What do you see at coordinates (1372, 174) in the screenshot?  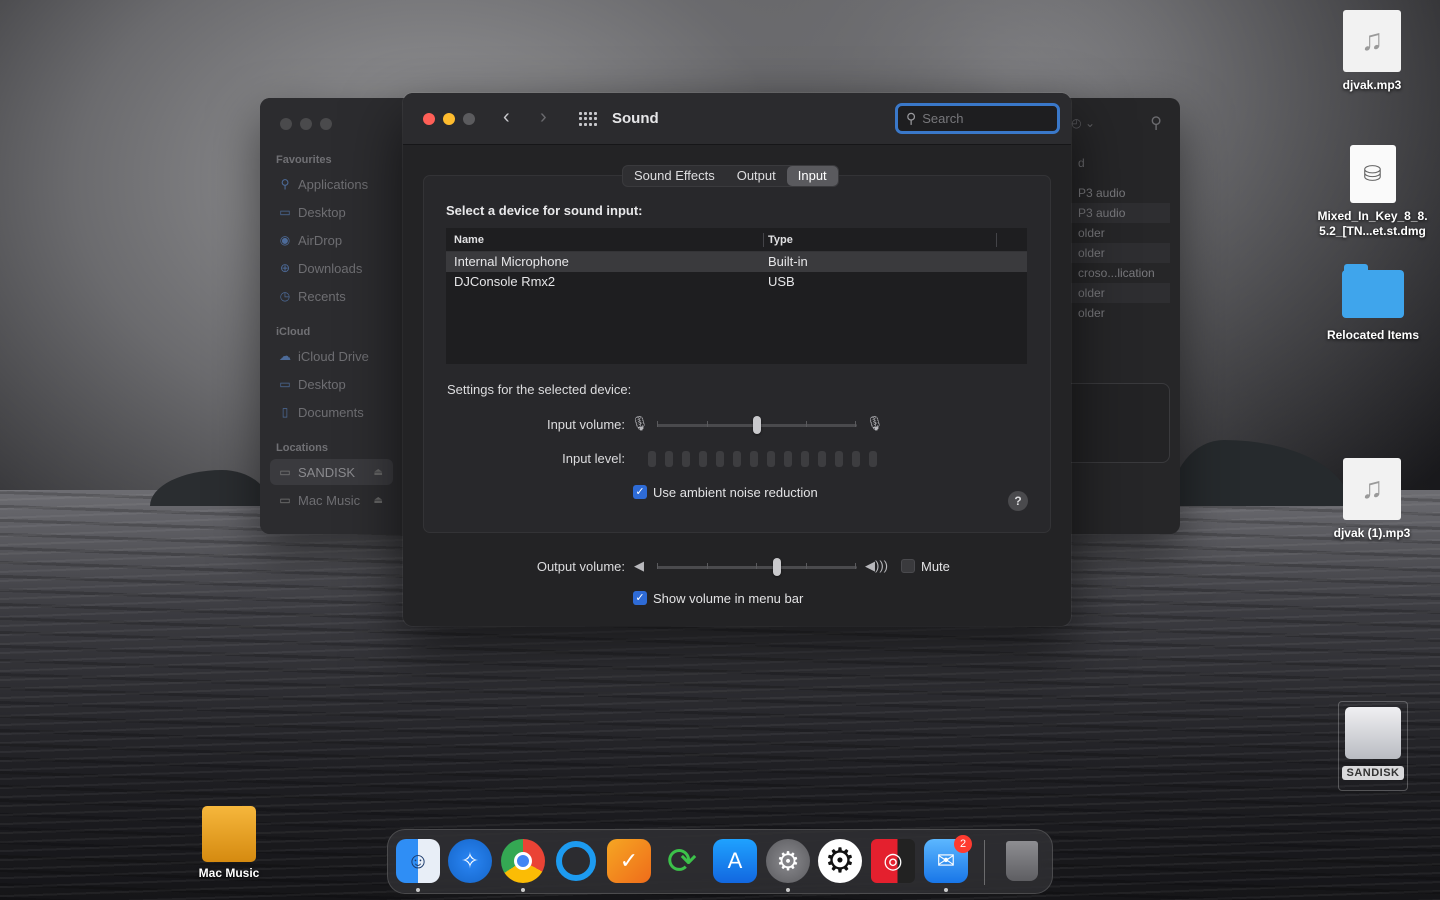 I see `disk-image-icon: ⛁` at bounding box center [1372, 174].